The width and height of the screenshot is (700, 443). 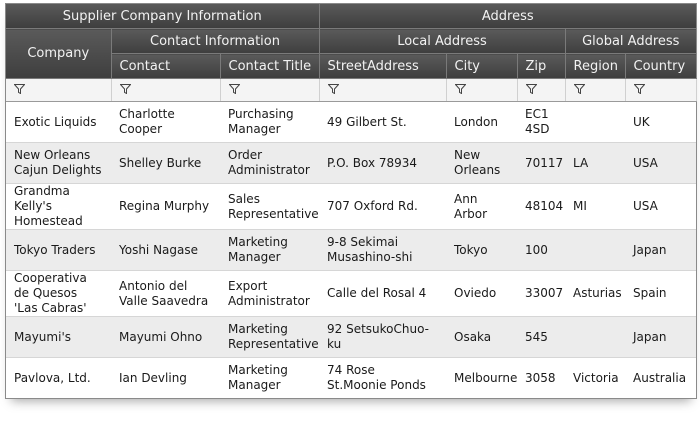 I want to click on cell-zip: 3058, so click(x=540, y=377).